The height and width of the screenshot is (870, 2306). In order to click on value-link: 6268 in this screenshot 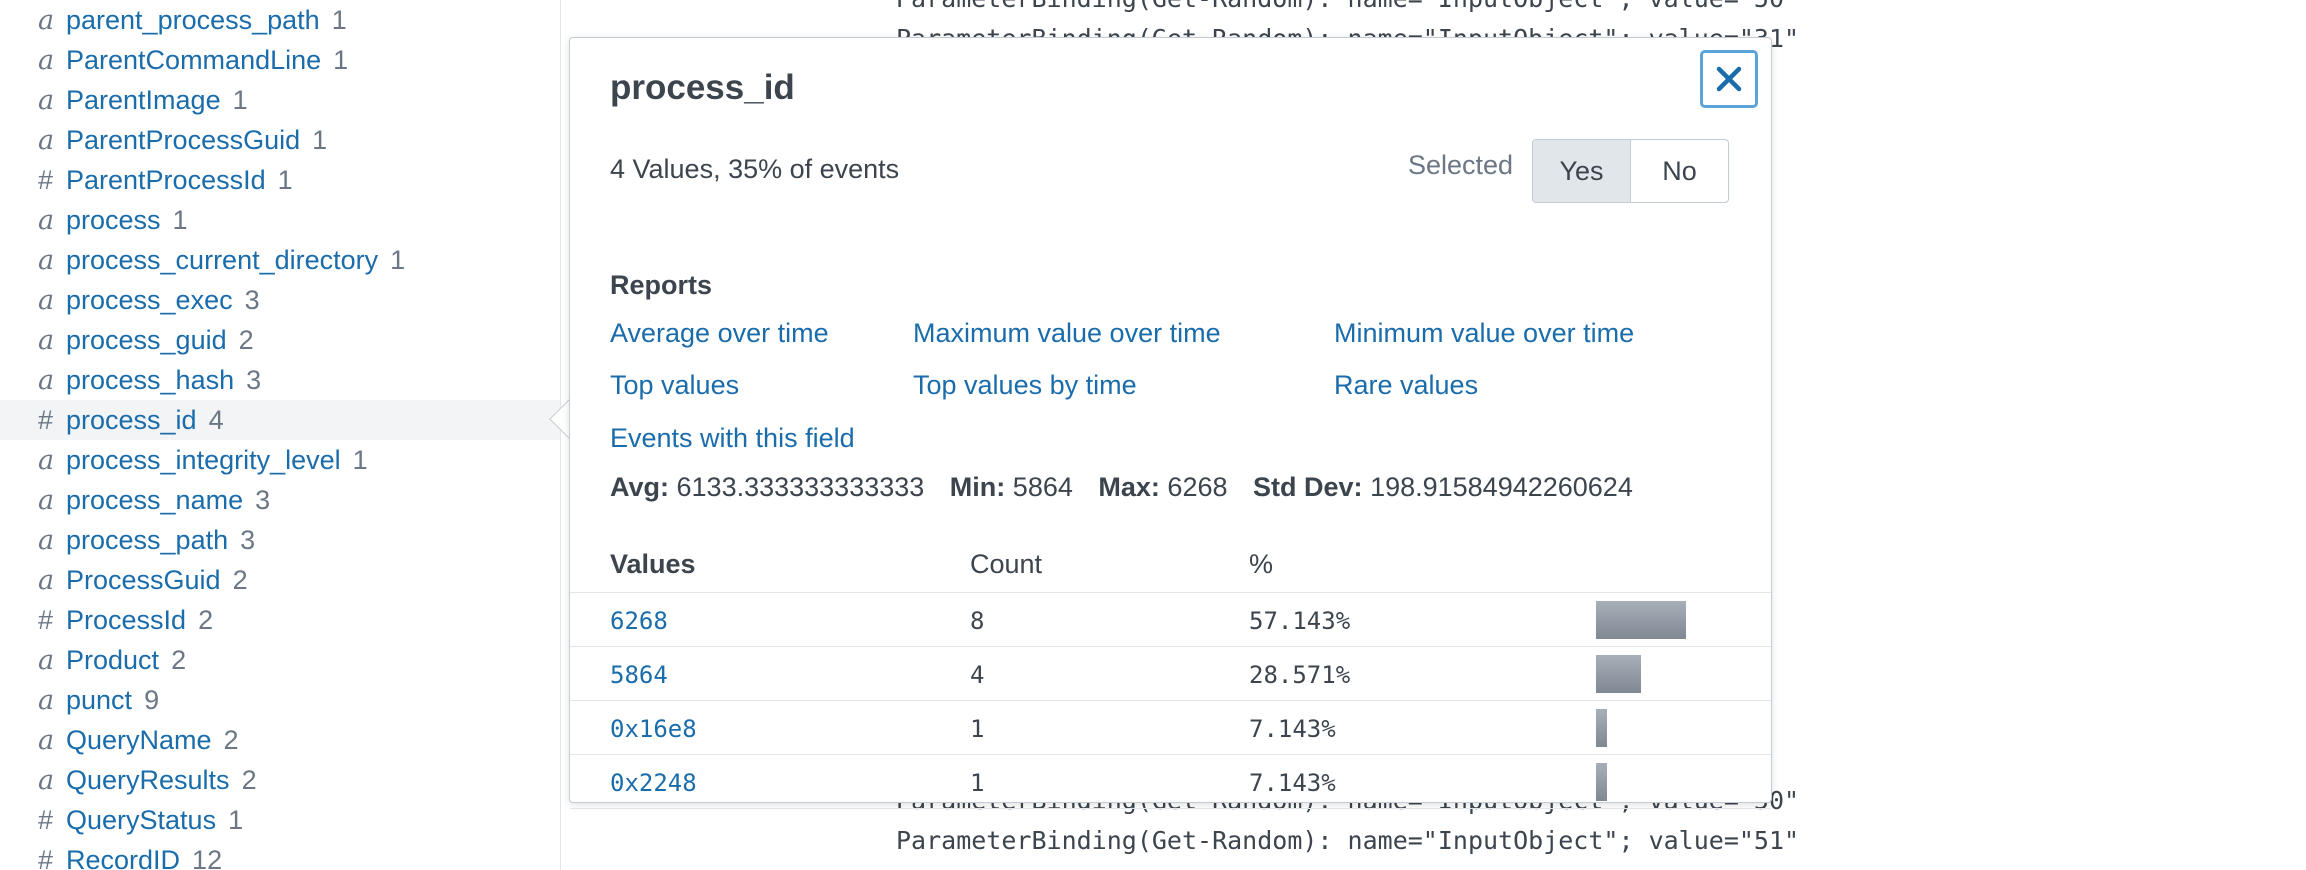, I will do `click(639, 621)`.